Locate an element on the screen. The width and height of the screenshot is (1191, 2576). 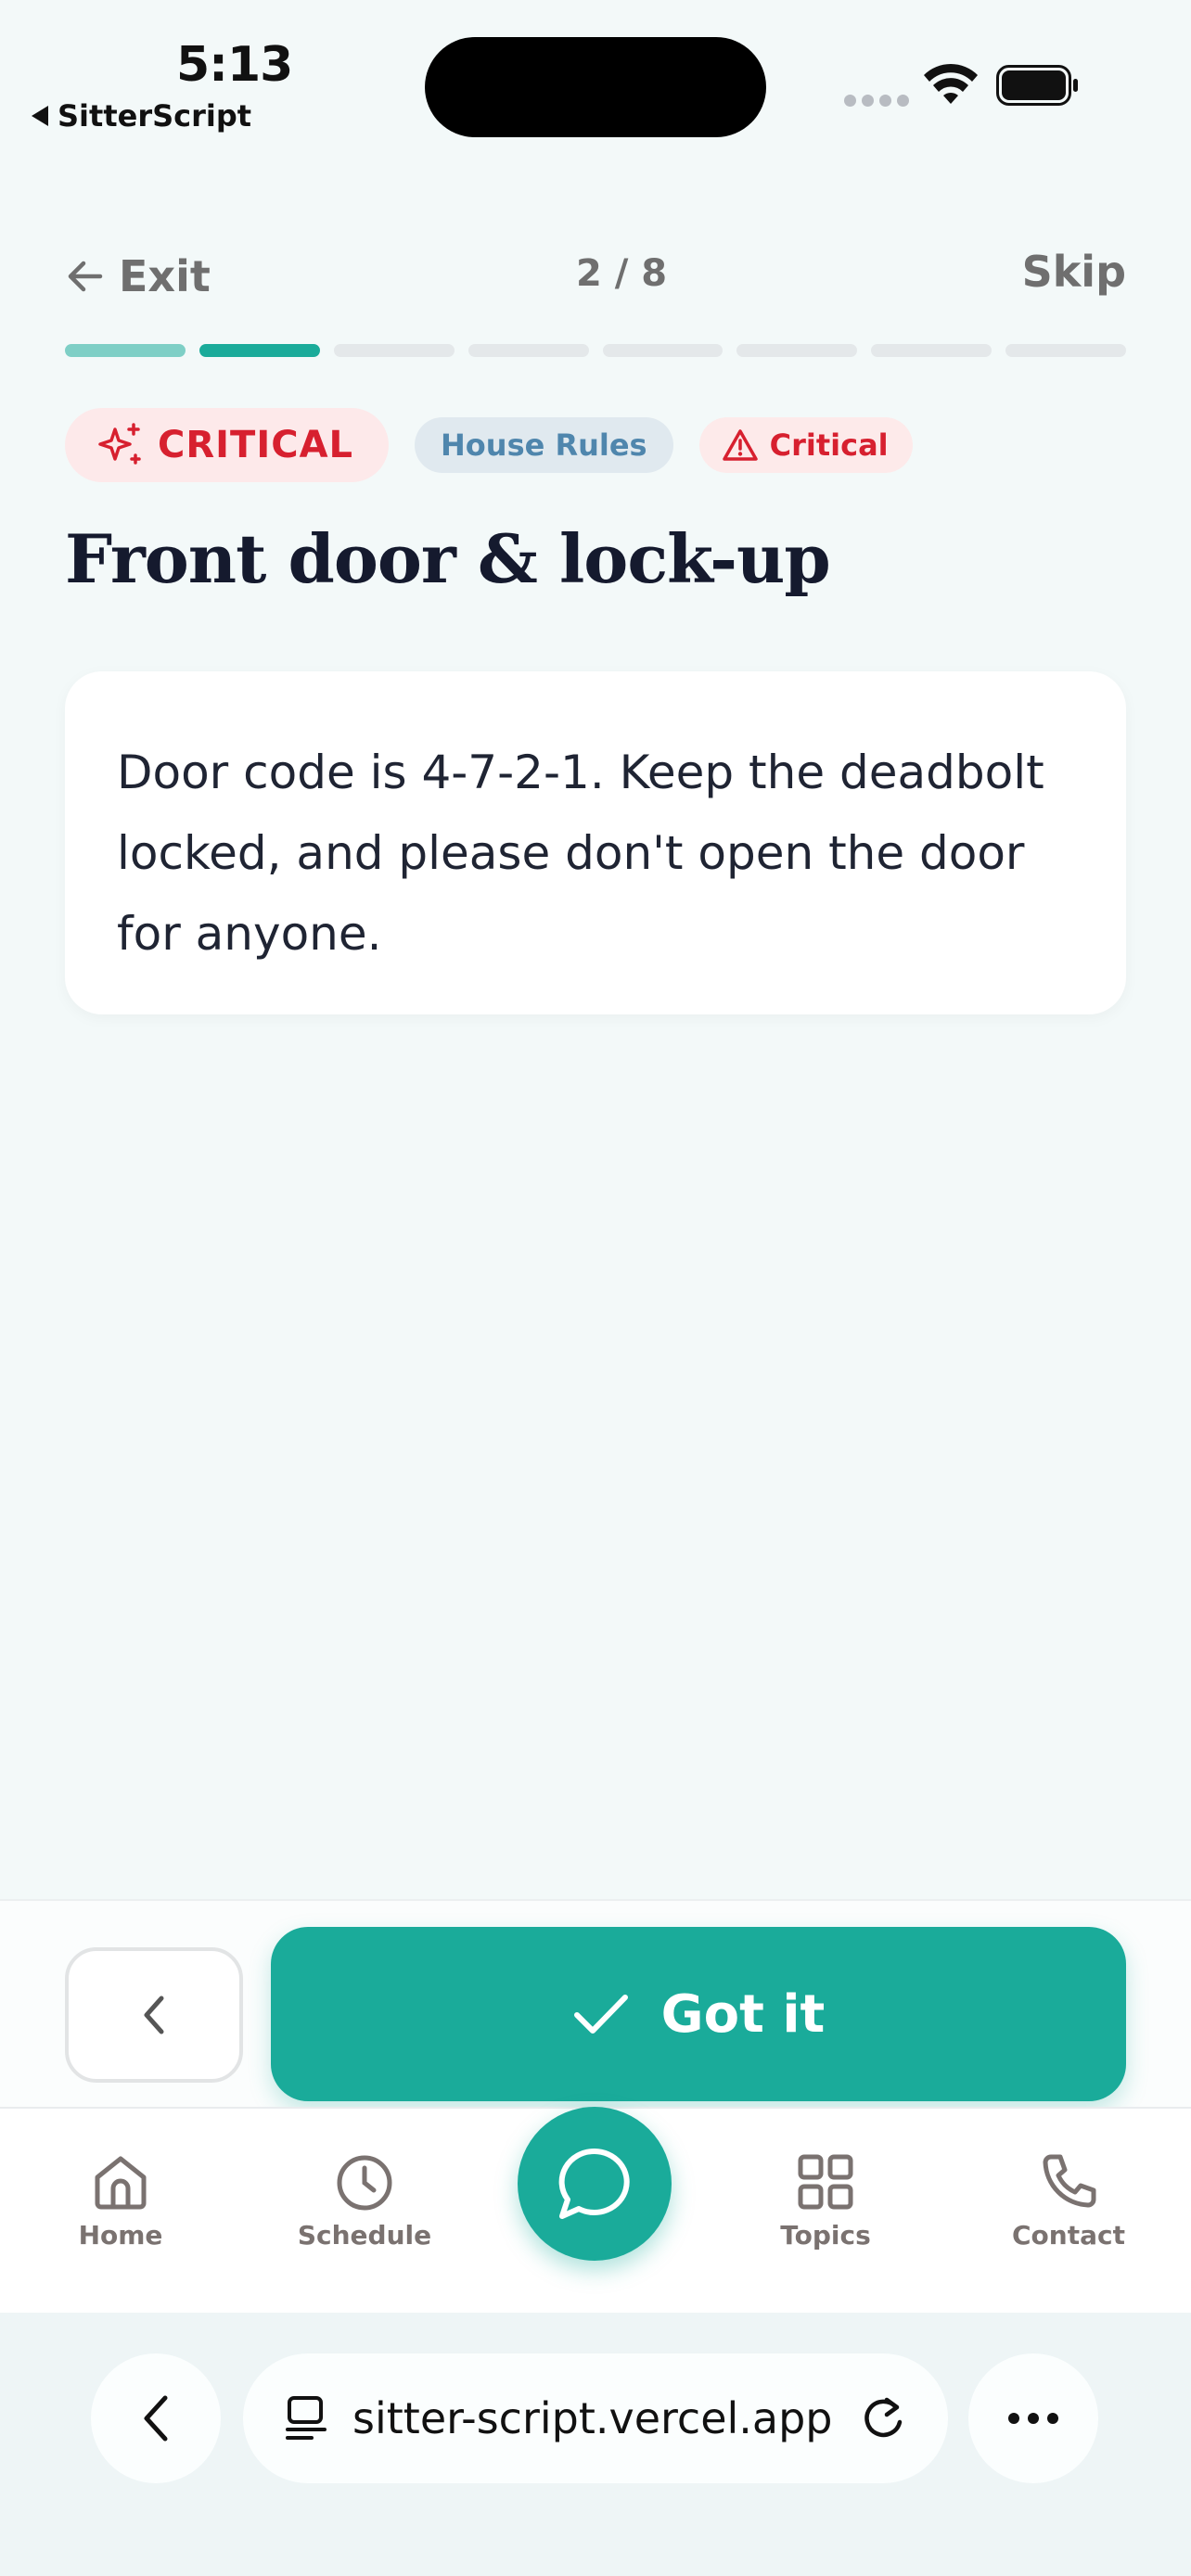
page-menu-icon is located at coordinates (306, 2418).